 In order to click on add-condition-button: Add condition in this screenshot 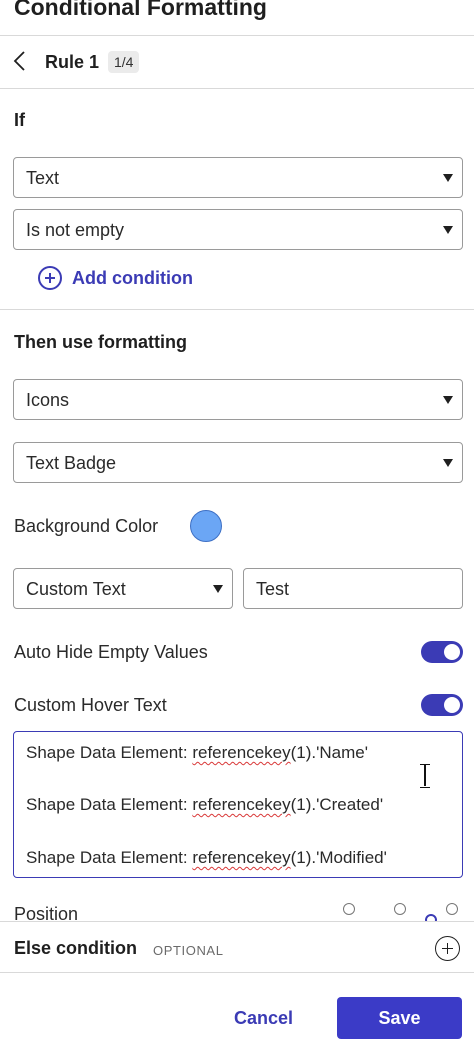, I will do `click(115, 278)`.